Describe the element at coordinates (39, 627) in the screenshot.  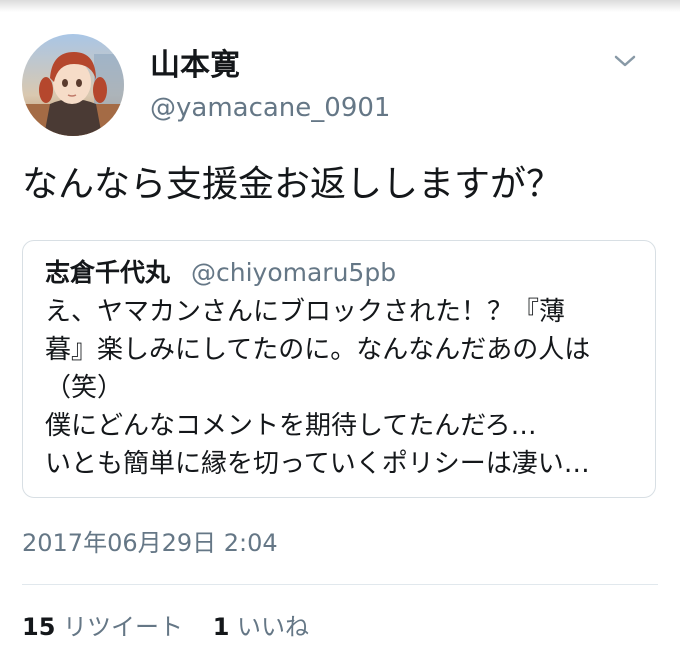
I see `retweet-count: 15` at that location.